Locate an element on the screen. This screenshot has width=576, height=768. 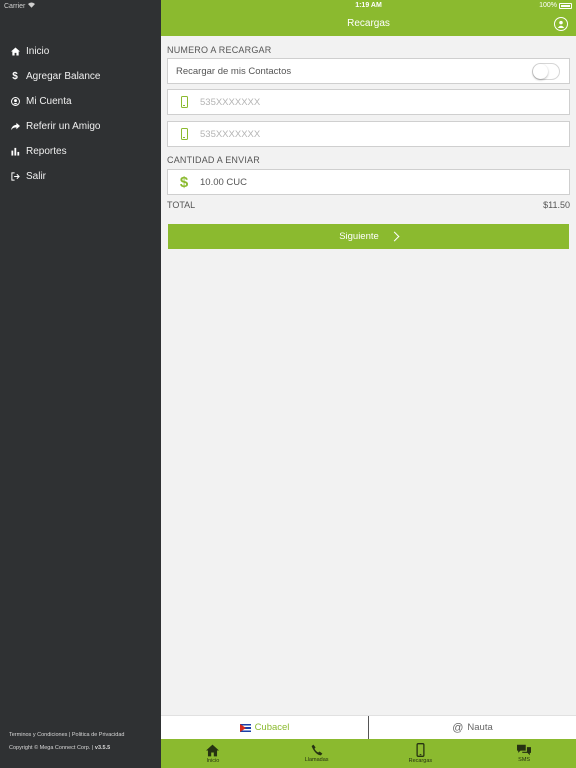
segment-cubacel: Cubacel is located at coordinates (264, 727).